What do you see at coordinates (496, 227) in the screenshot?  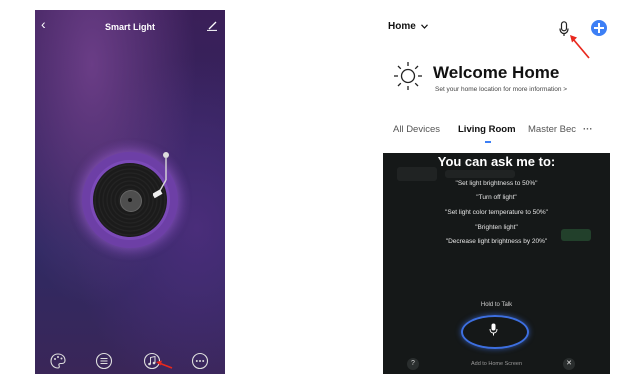 I see `voice-suggestion: "Brighten light"` at bounding box center [496, 227].